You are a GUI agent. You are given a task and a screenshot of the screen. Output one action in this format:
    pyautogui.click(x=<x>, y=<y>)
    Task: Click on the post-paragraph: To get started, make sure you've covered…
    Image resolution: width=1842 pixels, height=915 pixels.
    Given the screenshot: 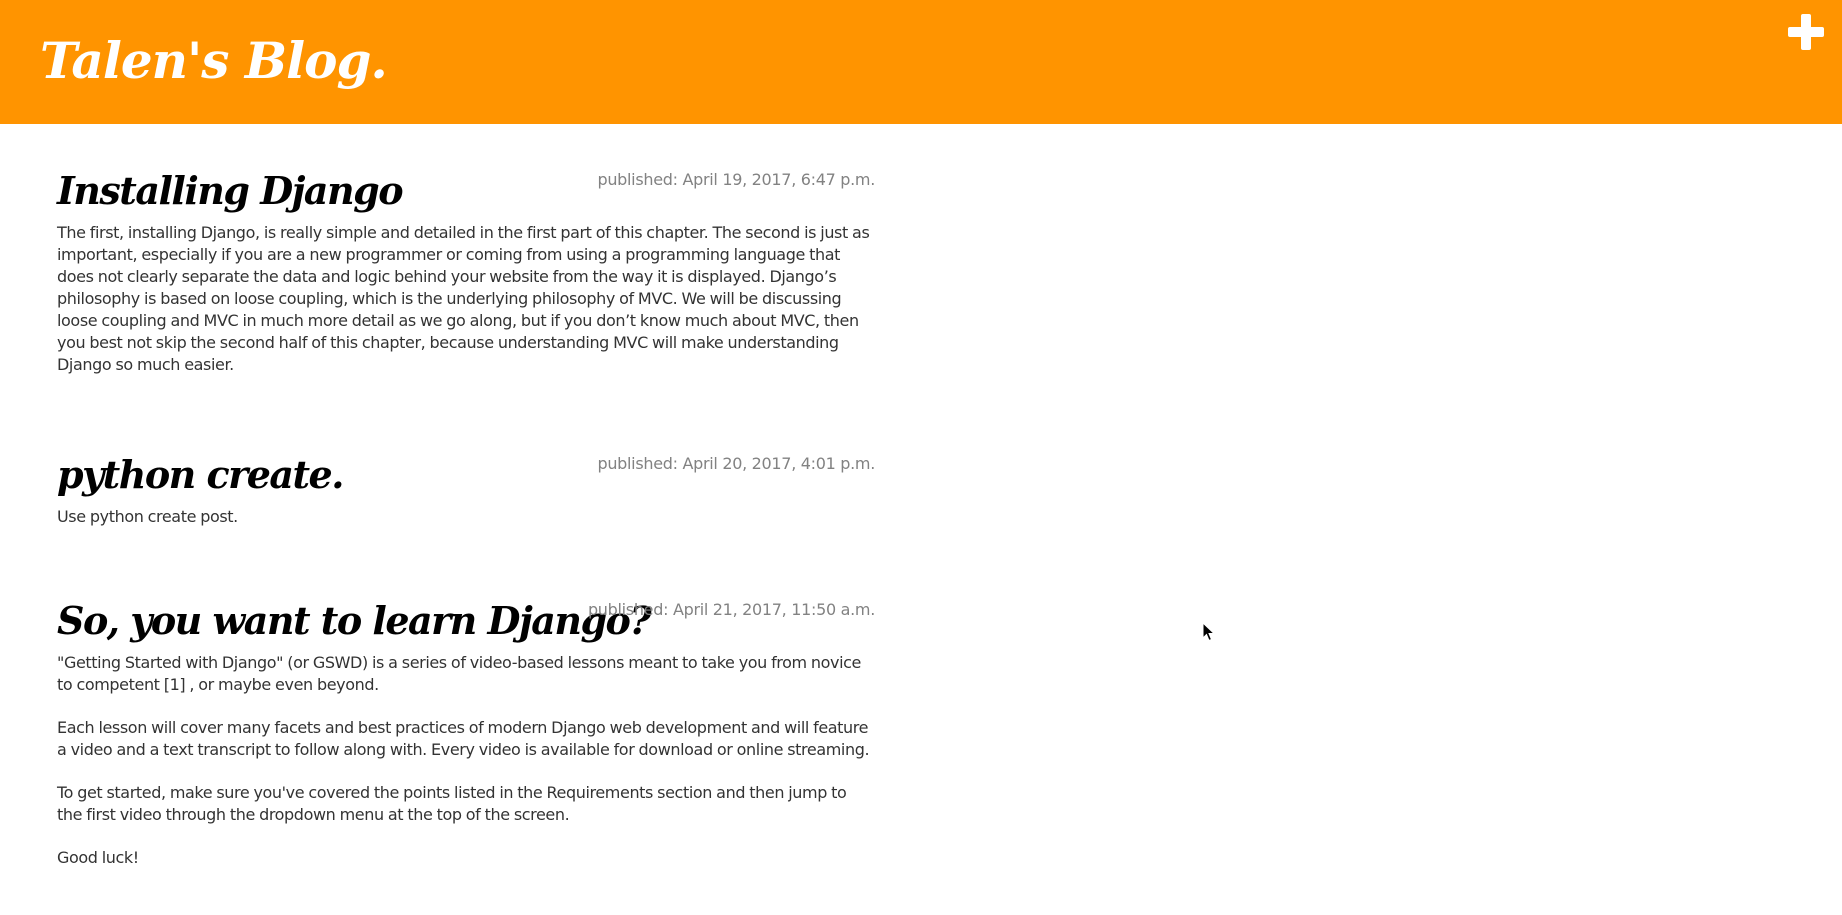 What is the action you would take?
    pyautogui.click(x=452, y=803)
    